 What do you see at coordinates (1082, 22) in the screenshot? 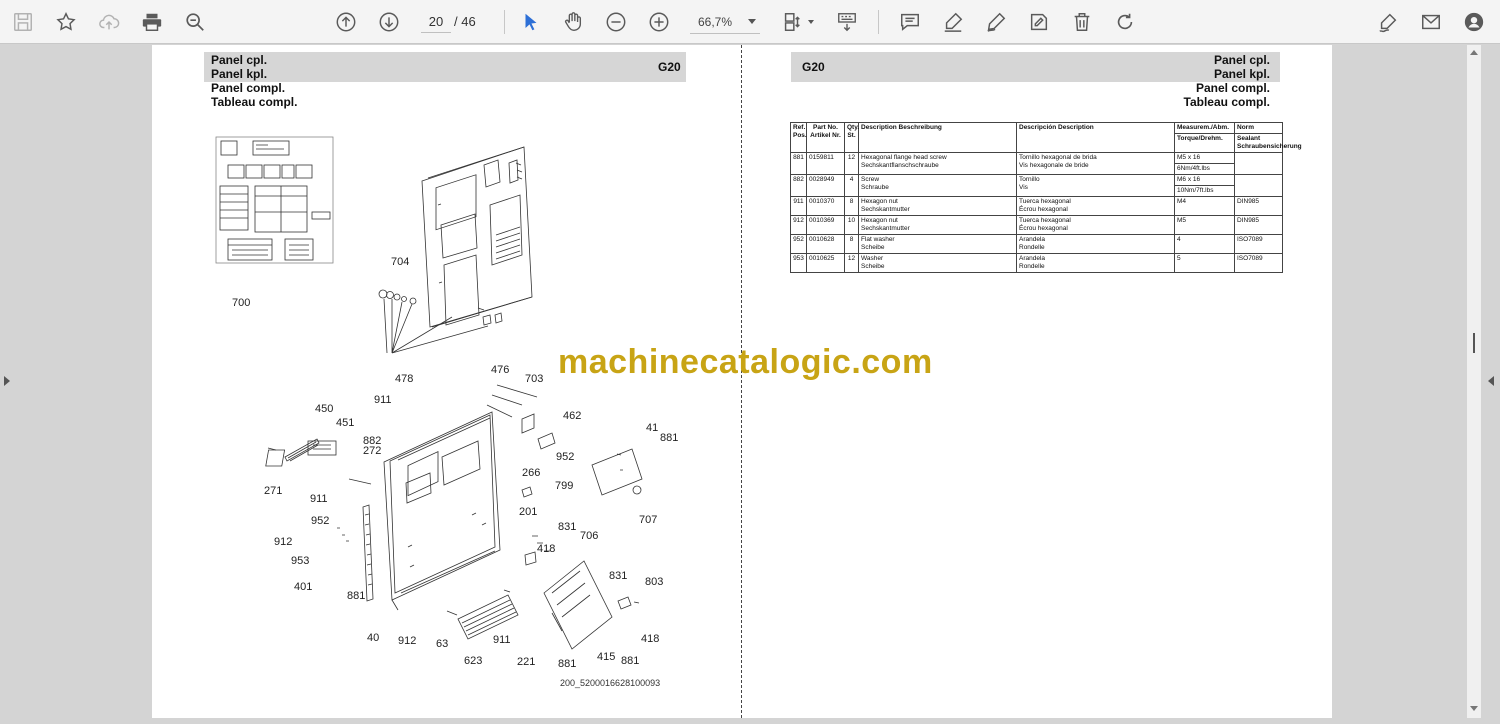
I see `trash-icon` at bounding box center [1082, 22].